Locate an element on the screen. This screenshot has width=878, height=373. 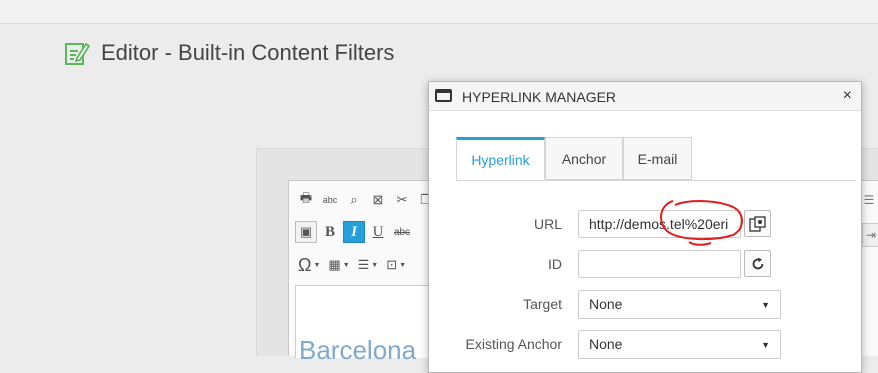
page-title: Editor - Built-in Content Filters is located at coordinates (248, 52).